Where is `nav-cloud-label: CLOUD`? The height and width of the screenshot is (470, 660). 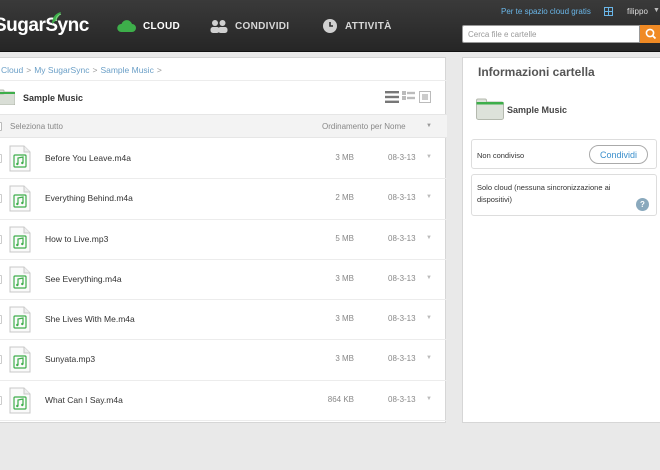
nav-cloud-label: CLOUD is located at coordinates (162, 26).